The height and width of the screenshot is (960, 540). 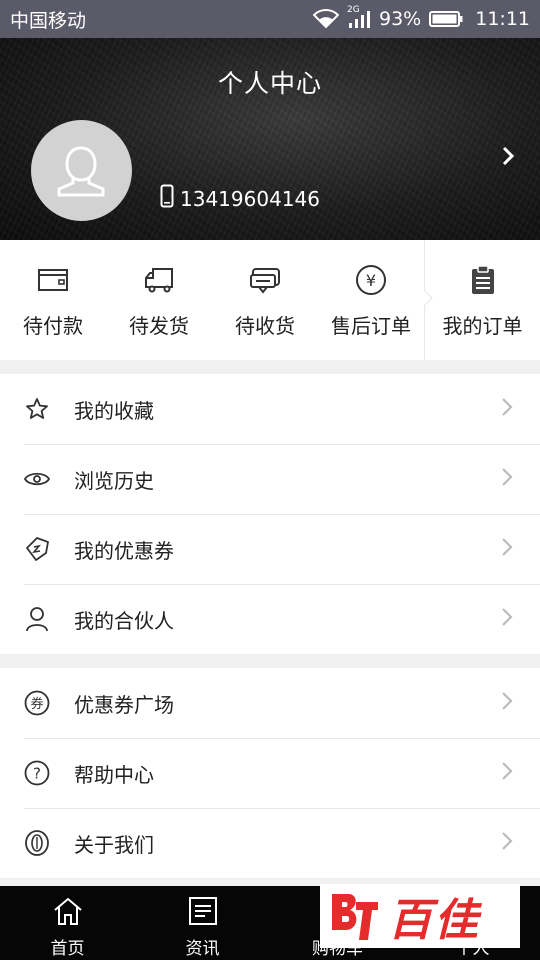 What do you see at coordinates (53, 280) in the screenshot?
I see `wallet-icon` at bounding box center [53, 280].